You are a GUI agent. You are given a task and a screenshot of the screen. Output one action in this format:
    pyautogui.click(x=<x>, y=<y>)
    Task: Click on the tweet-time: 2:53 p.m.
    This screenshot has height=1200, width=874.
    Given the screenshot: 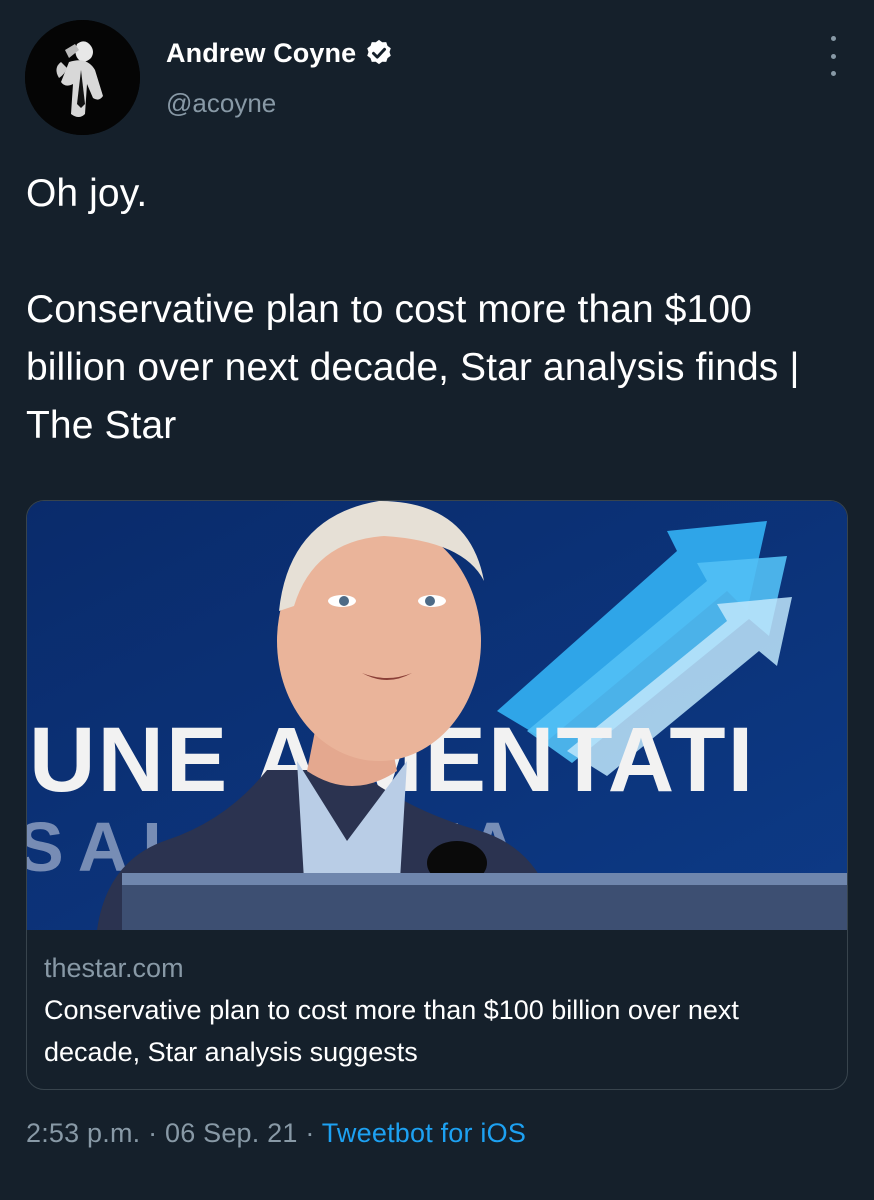 What is the action you would take?
    pyautogui.click(x=83, y=1133)
    